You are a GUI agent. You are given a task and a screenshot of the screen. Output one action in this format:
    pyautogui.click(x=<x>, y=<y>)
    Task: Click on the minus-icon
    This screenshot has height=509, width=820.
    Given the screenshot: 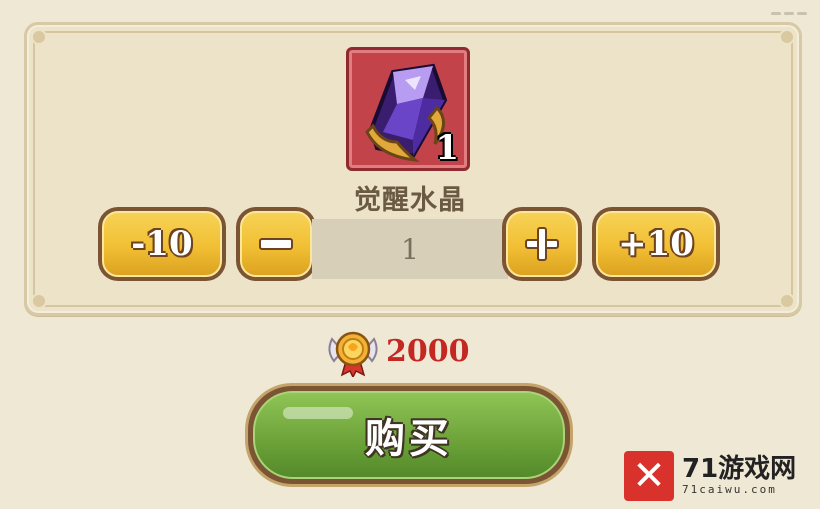 What is the action you would take?
    pyautogui.click(x=276, y=244)
    